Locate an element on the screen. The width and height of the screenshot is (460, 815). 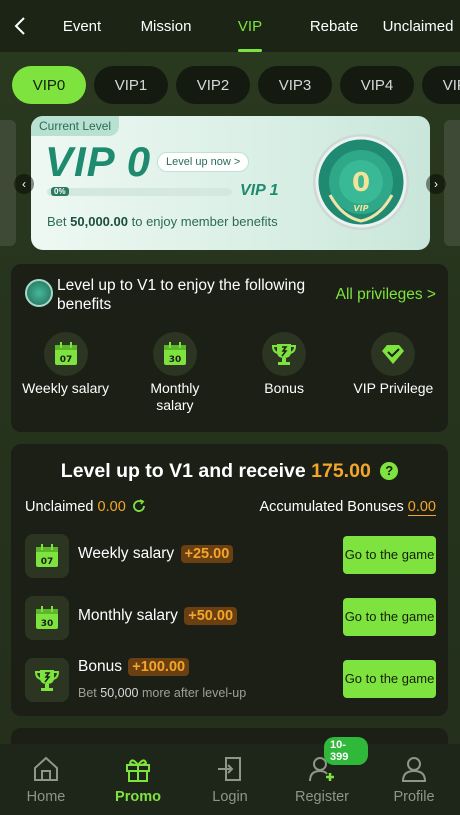
chevron-left-icon: ‹ is located at coordinates (24, 184).